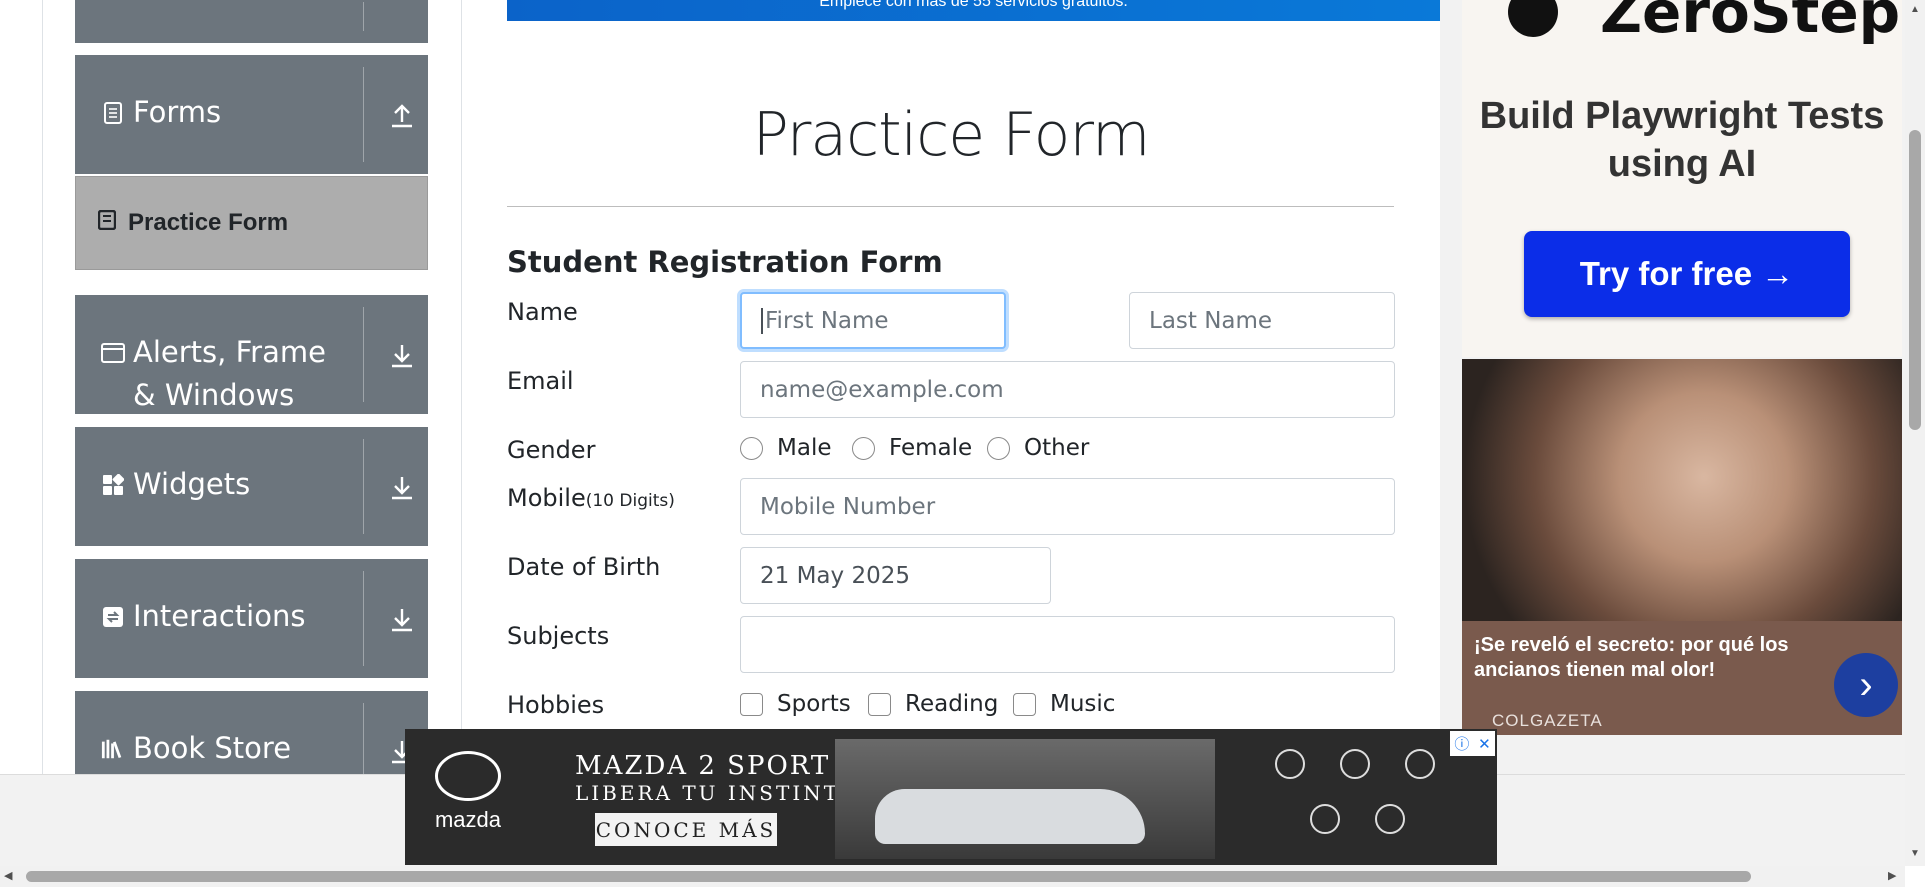  What do you see at coordinates (814, 704) in the screenshot?
I see `checkbox-label: Sports` at bounding box center [814, 704].